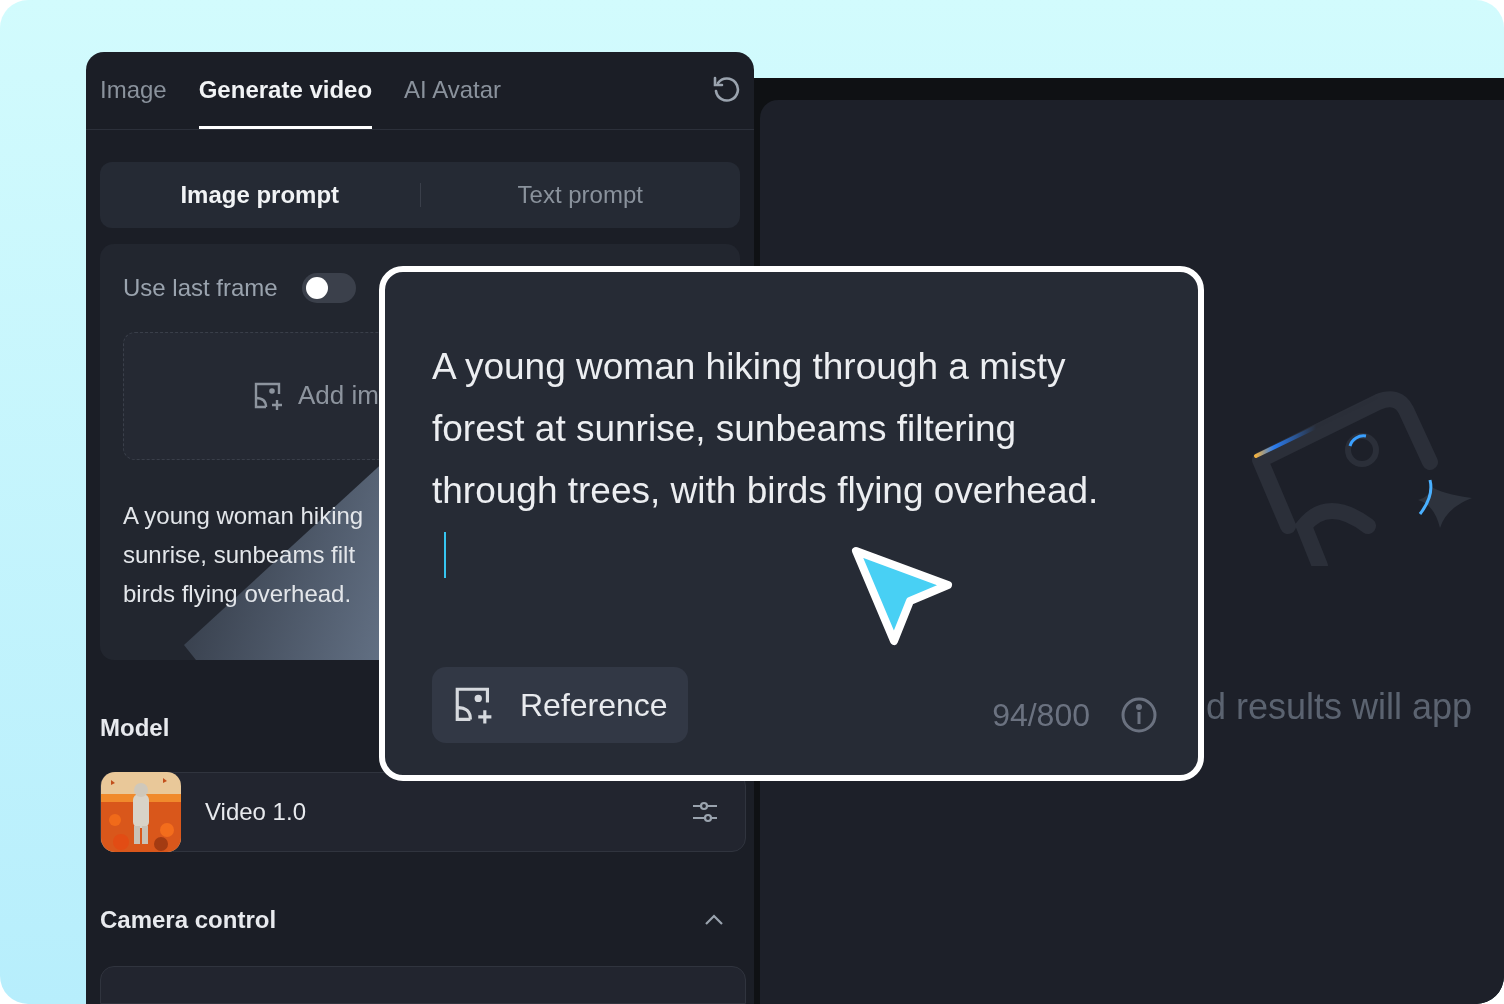 The width and height of the screenshot is (1504, 1004). What do you see at coordinates (200, 287) in the screenshot?
I see `use-last-frame-label: Use last frame` at bounding box center [200, 287].